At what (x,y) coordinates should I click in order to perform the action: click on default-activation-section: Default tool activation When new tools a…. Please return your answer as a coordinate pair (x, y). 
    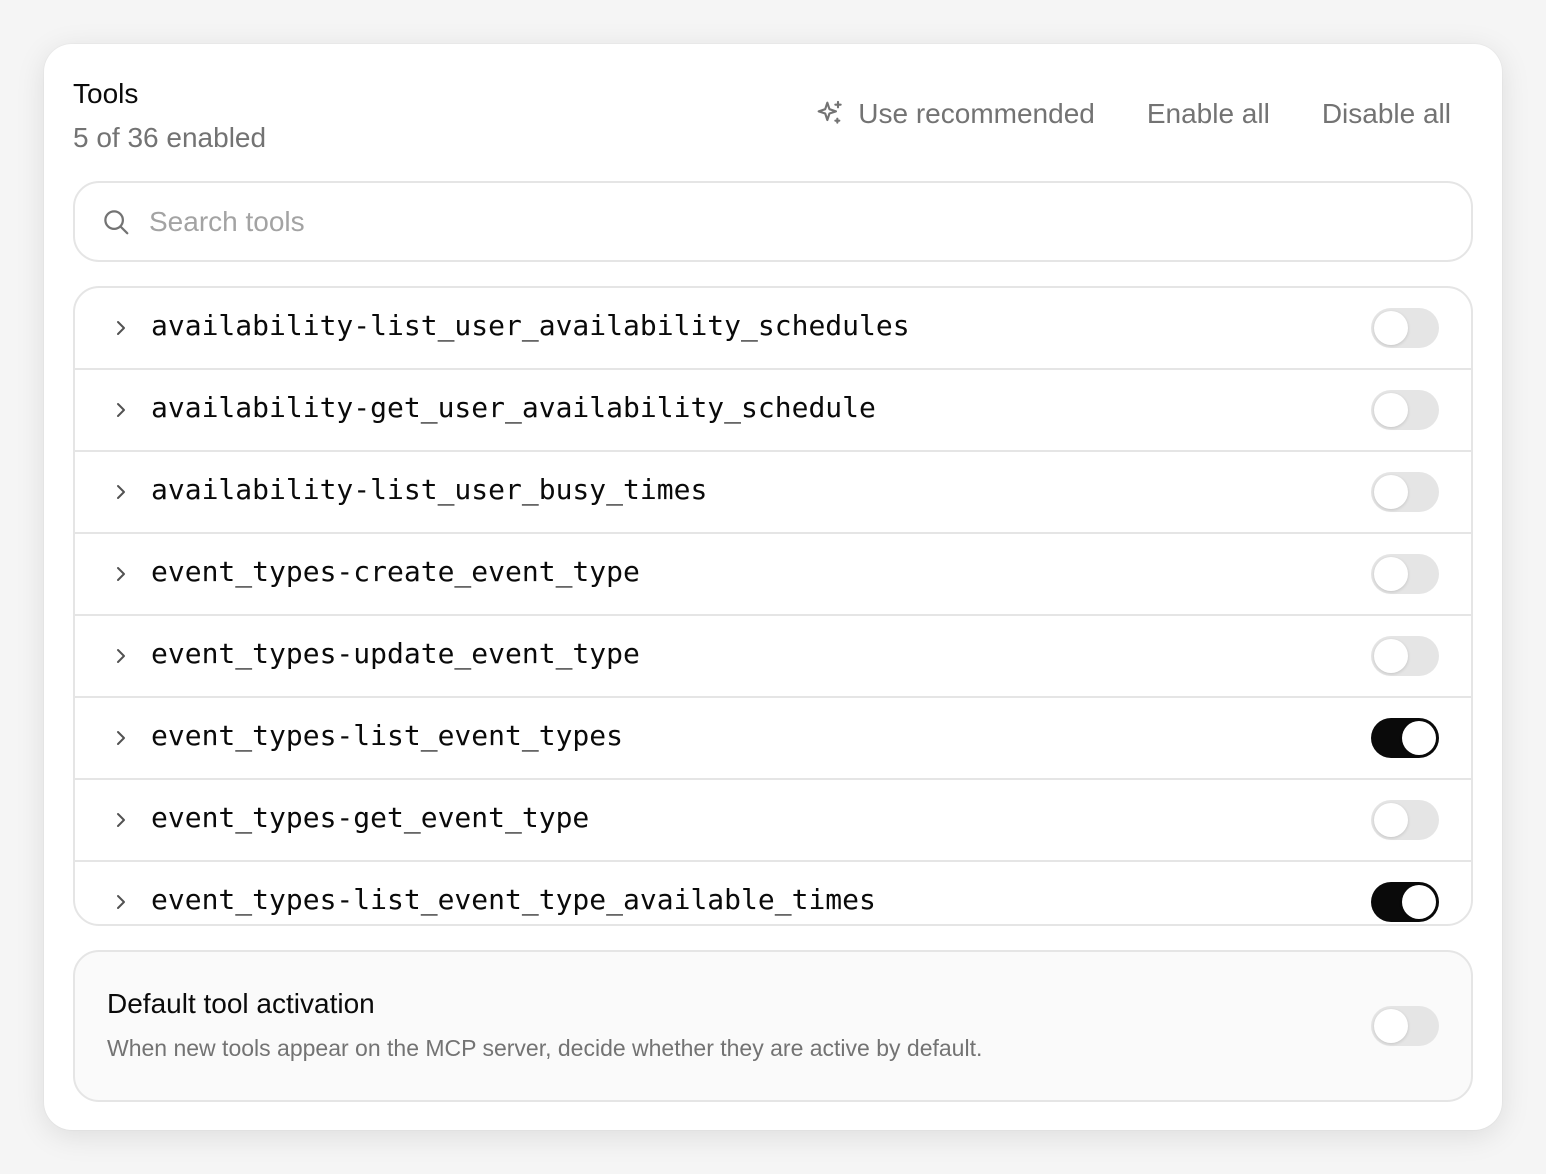
    Looking at the image, I should click on (773, 1026).